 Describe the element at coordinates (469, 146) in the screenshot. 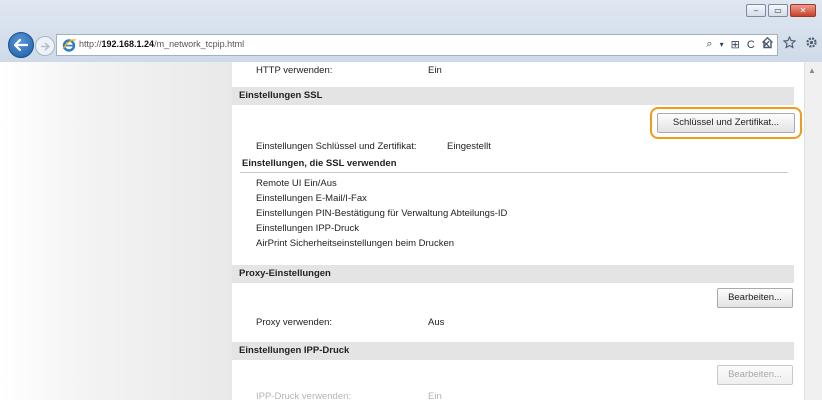

I see `key-certificate-value: Eingestellt` at that location.